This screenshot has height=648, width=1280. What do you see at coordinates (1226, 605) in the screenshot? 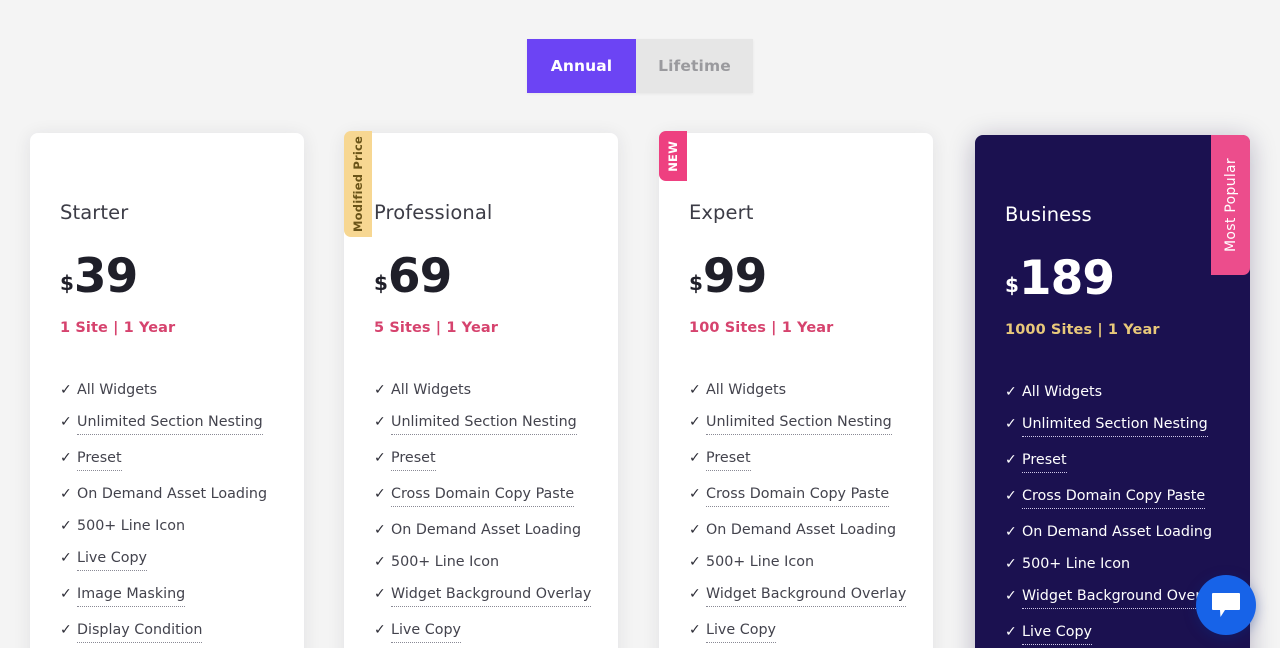
I see `chat-widget-button` at bounding box center [1226, 605].